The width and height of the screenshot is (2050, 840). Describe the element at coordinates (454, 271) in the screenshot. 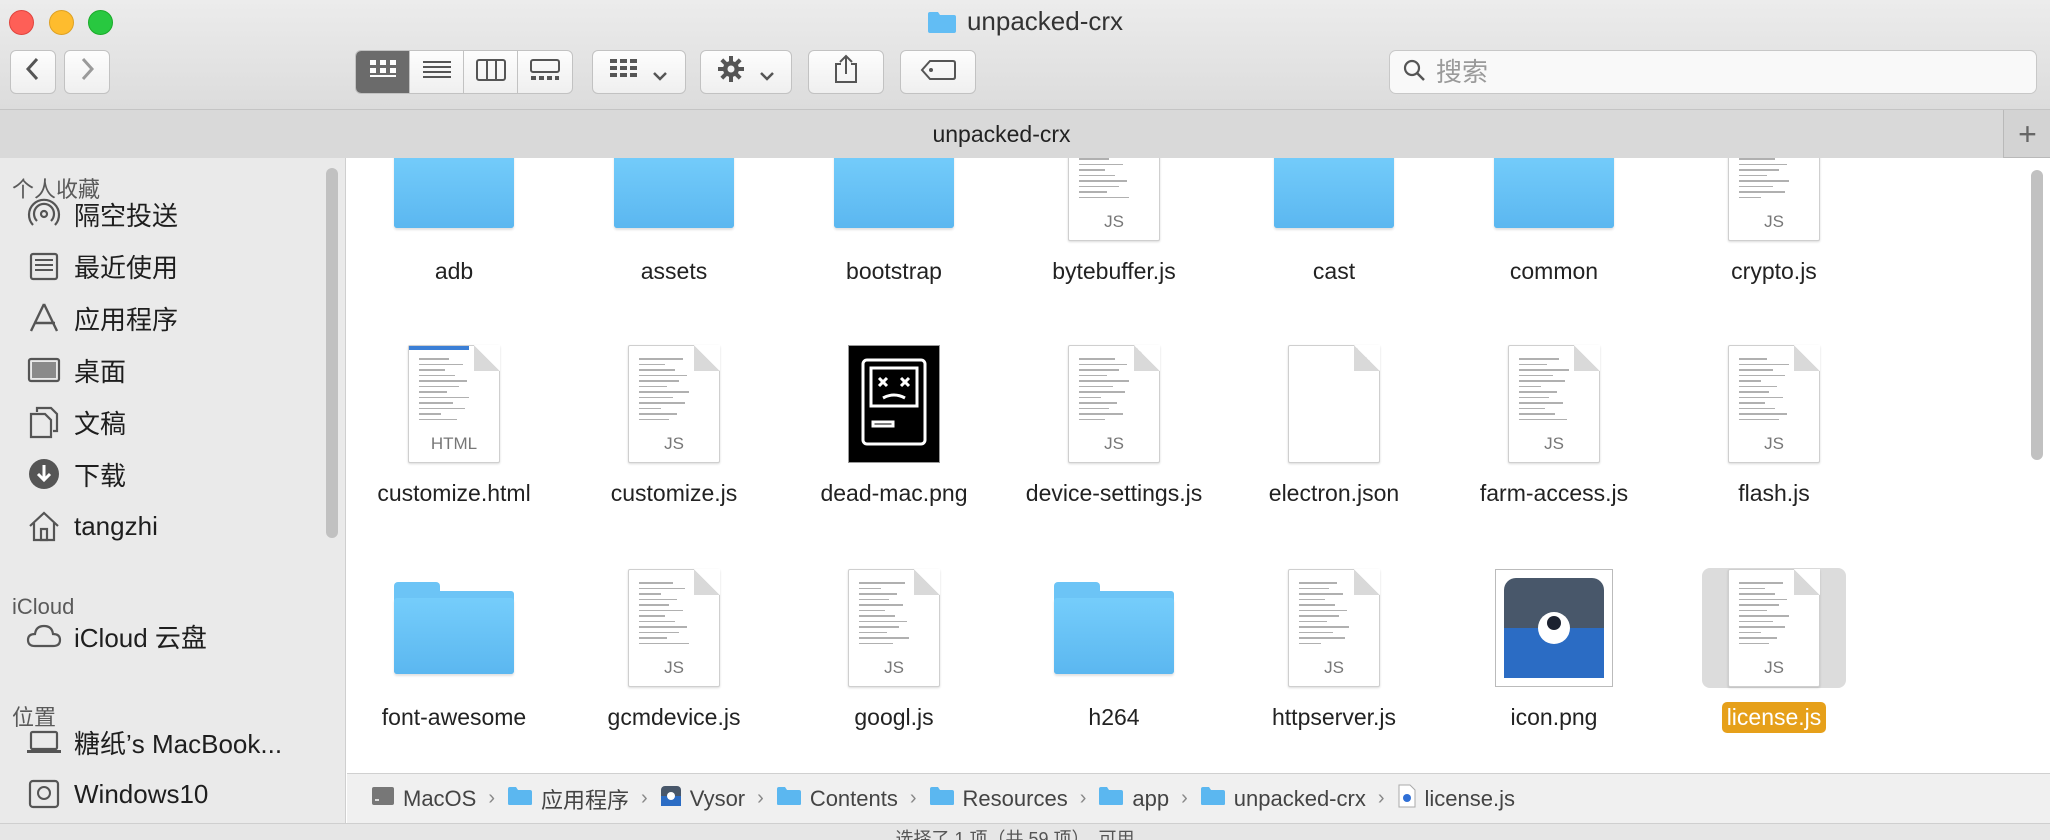

I see `file-name: adb` at that location.